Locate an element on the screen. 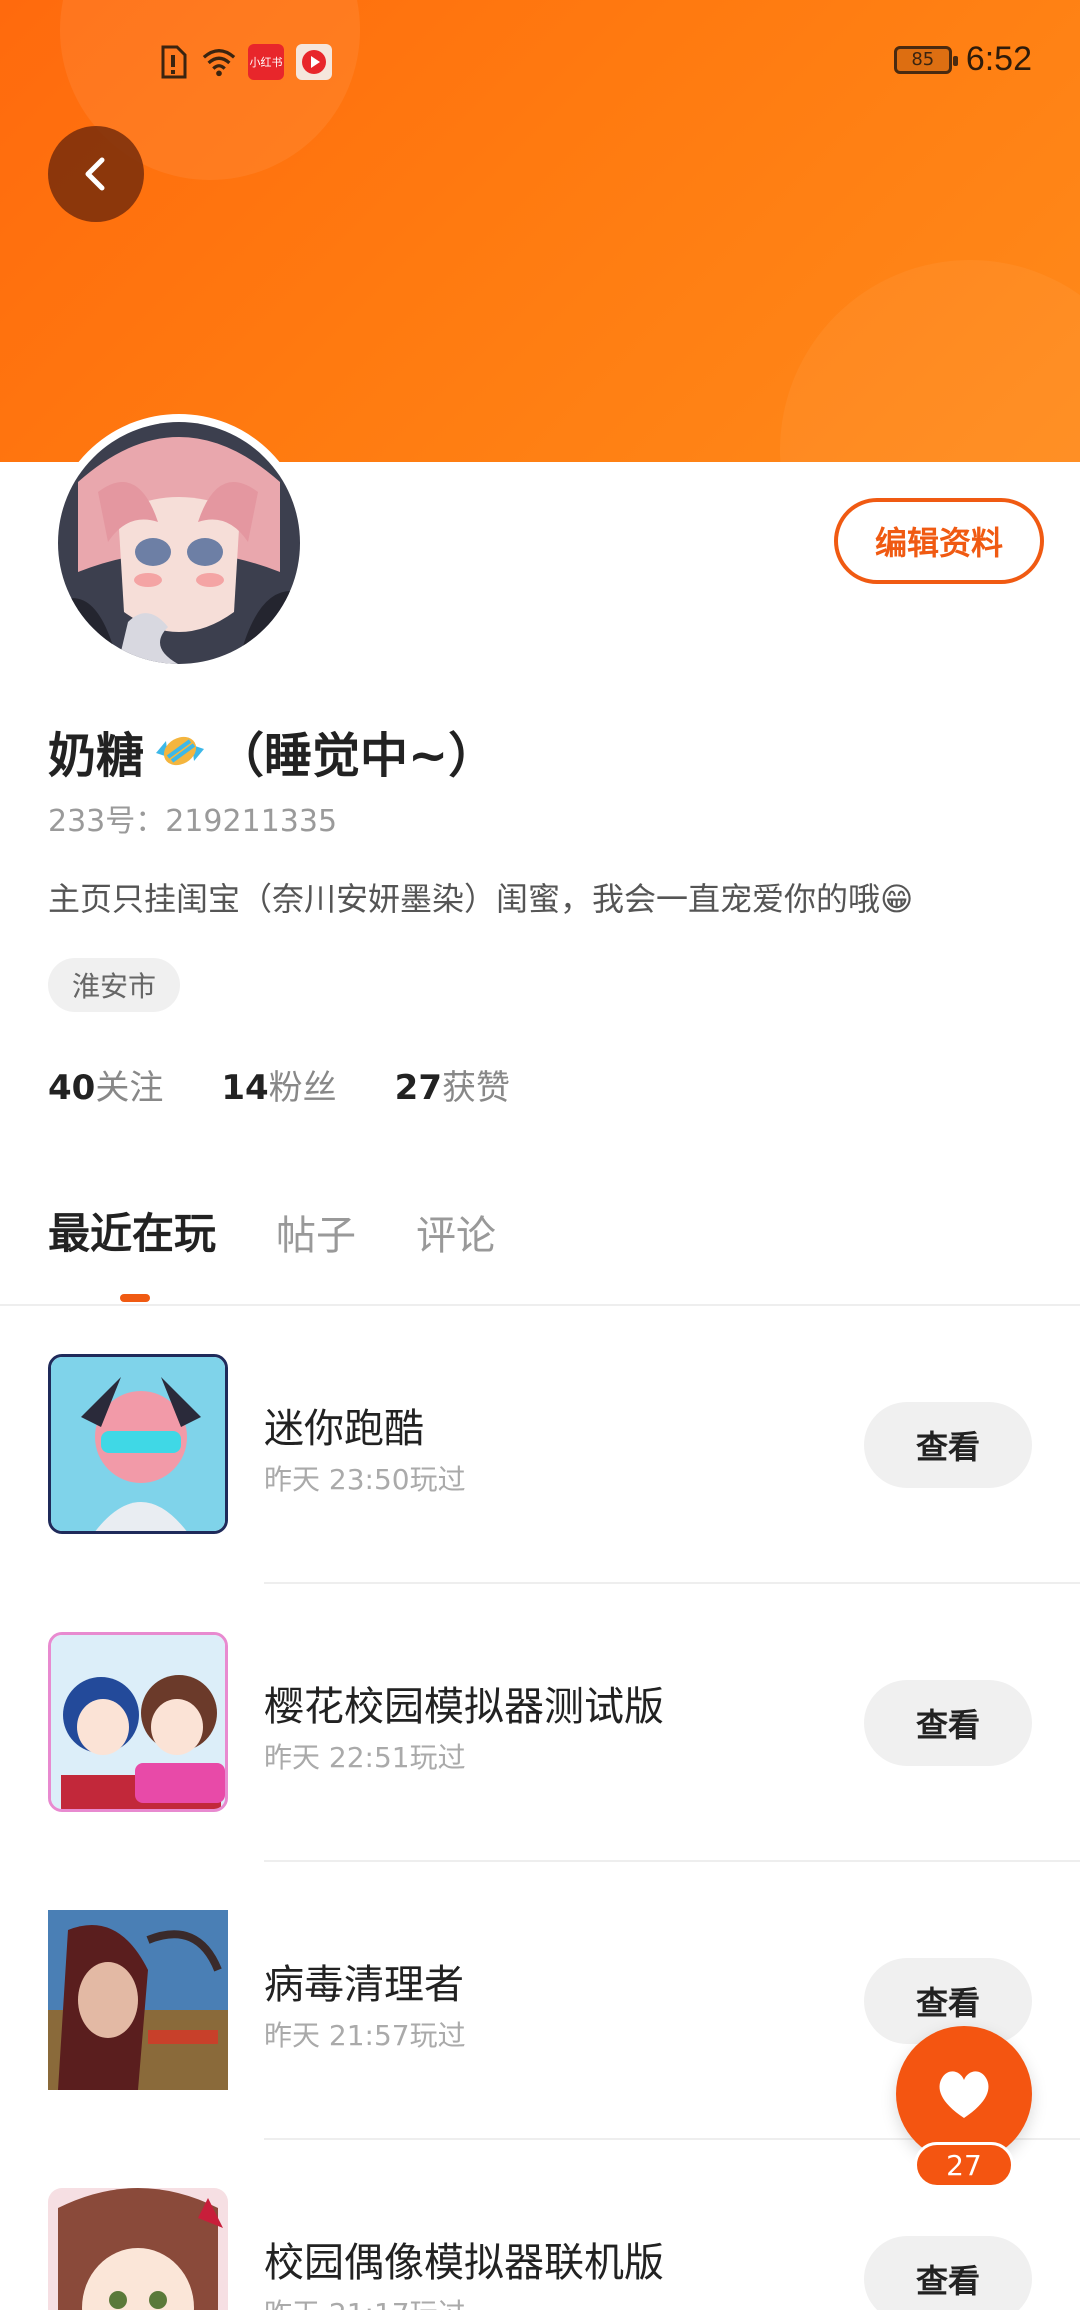 The image size is (1080, 2310). status-bar: 小红书 85 6:52 is located at coordinates (540, 62).